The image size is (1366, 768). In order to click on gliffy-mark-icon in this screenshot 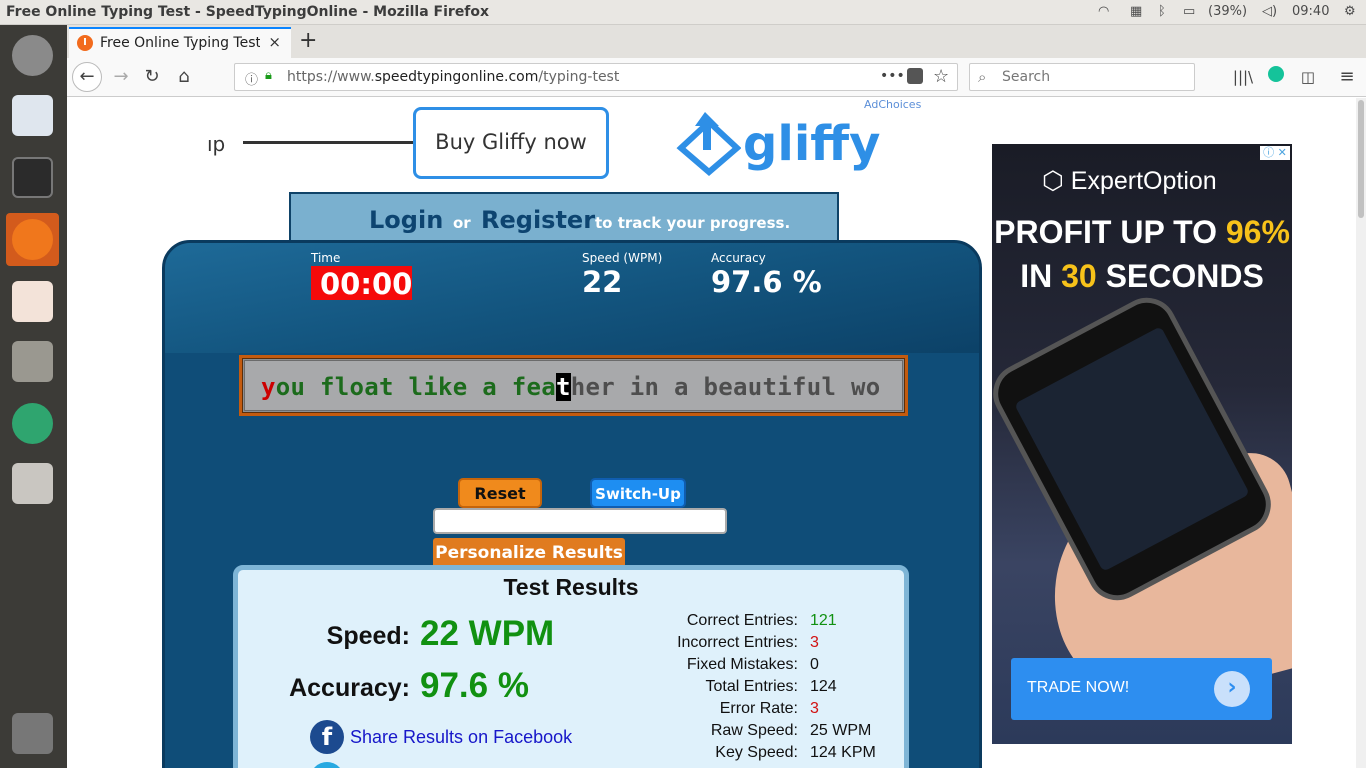, I will do `click(709, 144)`.